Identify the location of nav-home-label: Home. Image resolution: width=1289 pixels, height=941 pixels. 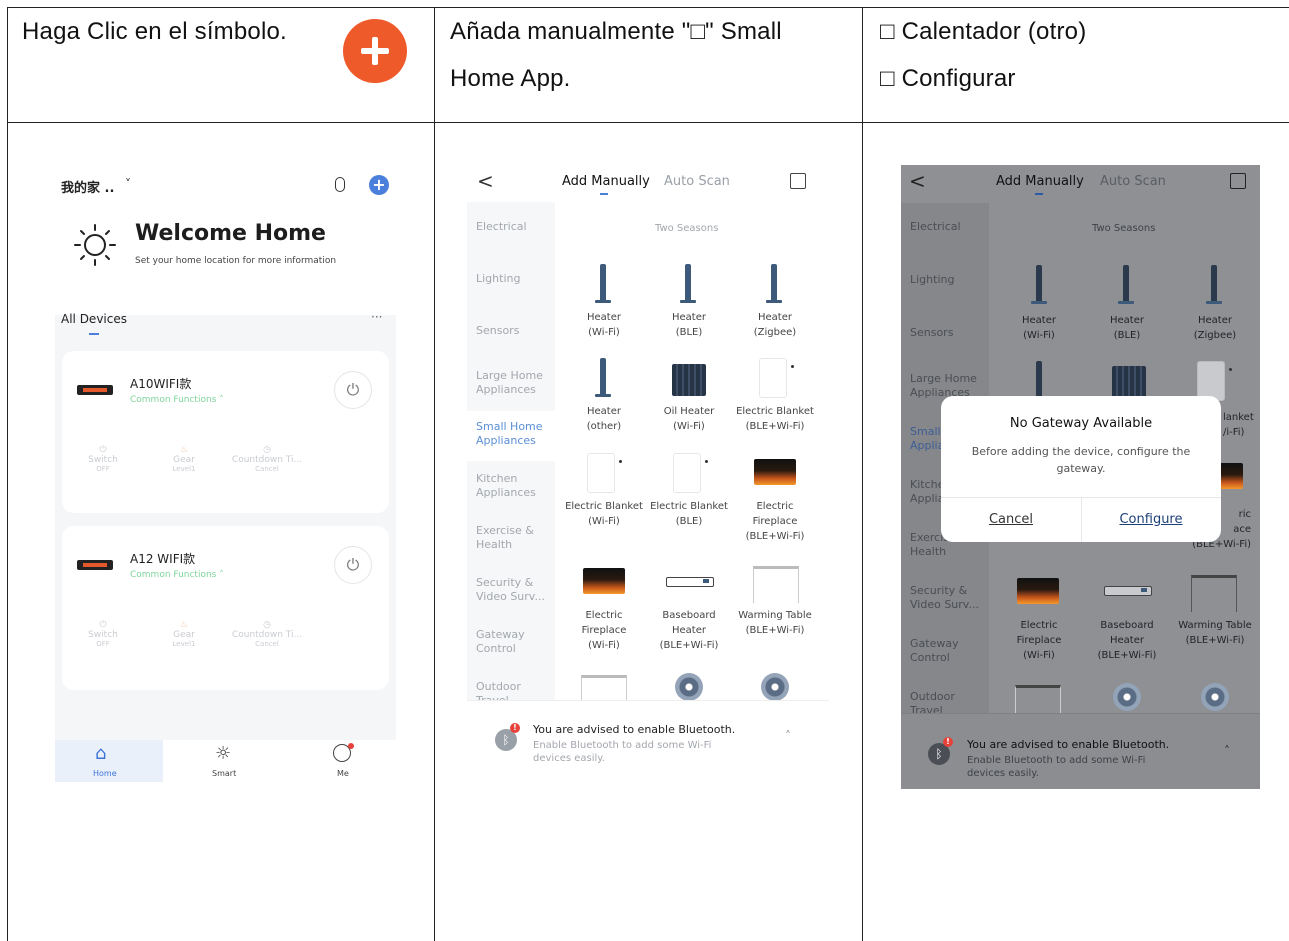
(105, 773).